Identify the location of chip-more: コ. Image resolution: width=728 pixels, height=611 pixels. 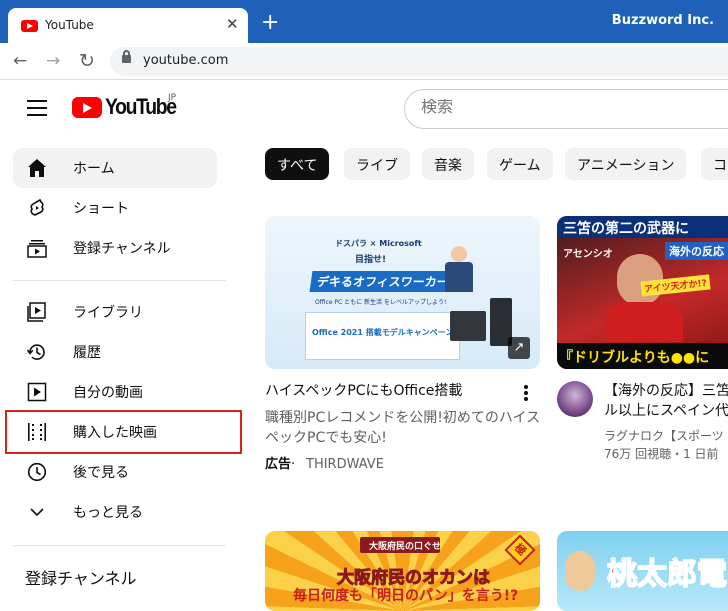
(714, 164).